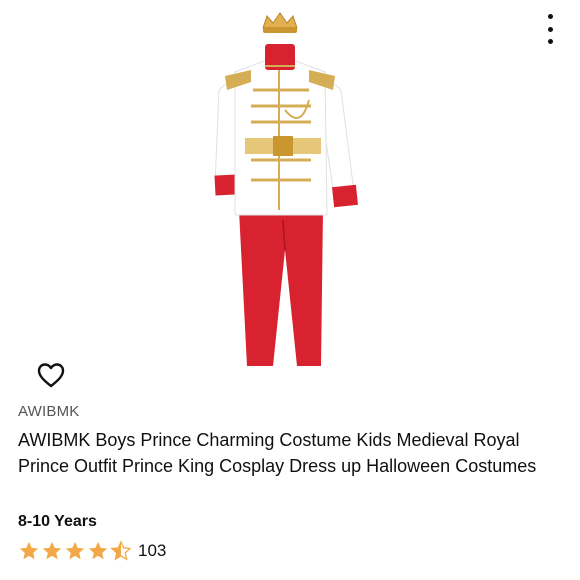 Image resolution: width=580 pixels, height=580 pixels. I want to click on more-options-icon, so click(550, 29).